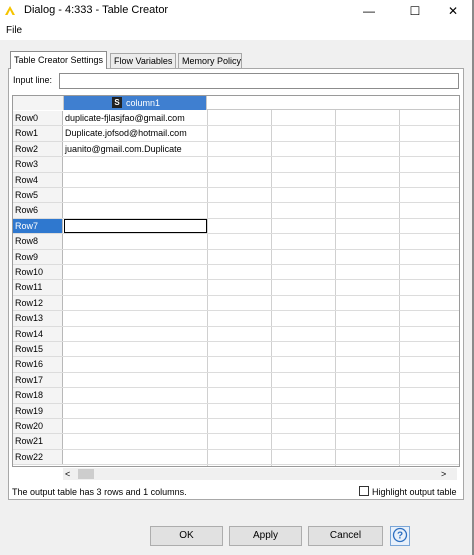  I want to click on help-icon: ?, so click(400, 536).